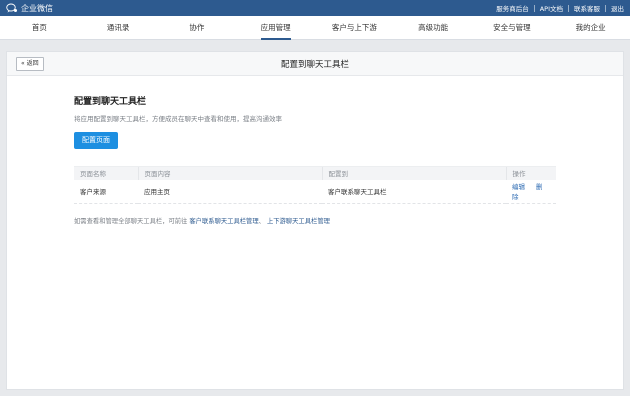  I want to click on nav-item-my-company: 我的企业, so click(590, 27).